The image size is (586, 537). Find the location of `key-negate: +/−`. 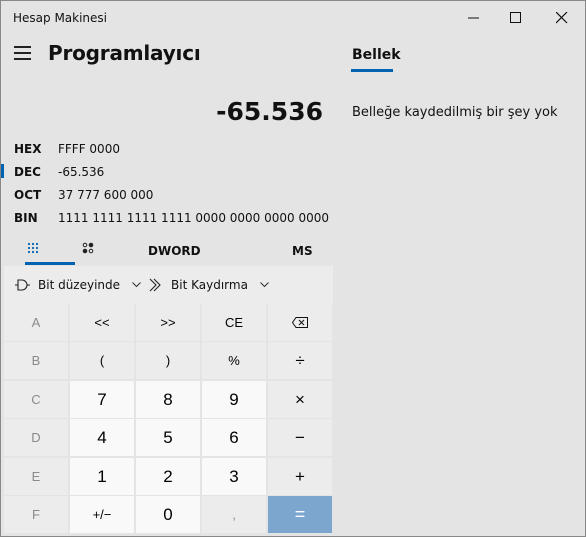

key-negate: +/− is located at coordinates (102, 514).